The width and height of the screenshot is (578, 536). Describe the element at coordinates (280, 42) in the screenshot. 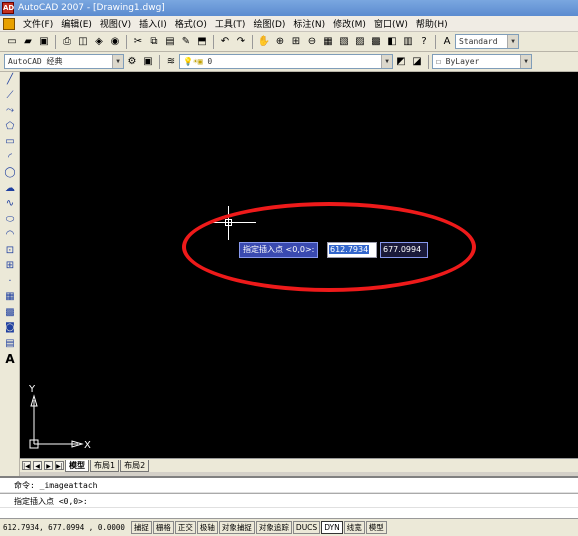

I see `zoom-realtime-icon: ⊕` at that location.